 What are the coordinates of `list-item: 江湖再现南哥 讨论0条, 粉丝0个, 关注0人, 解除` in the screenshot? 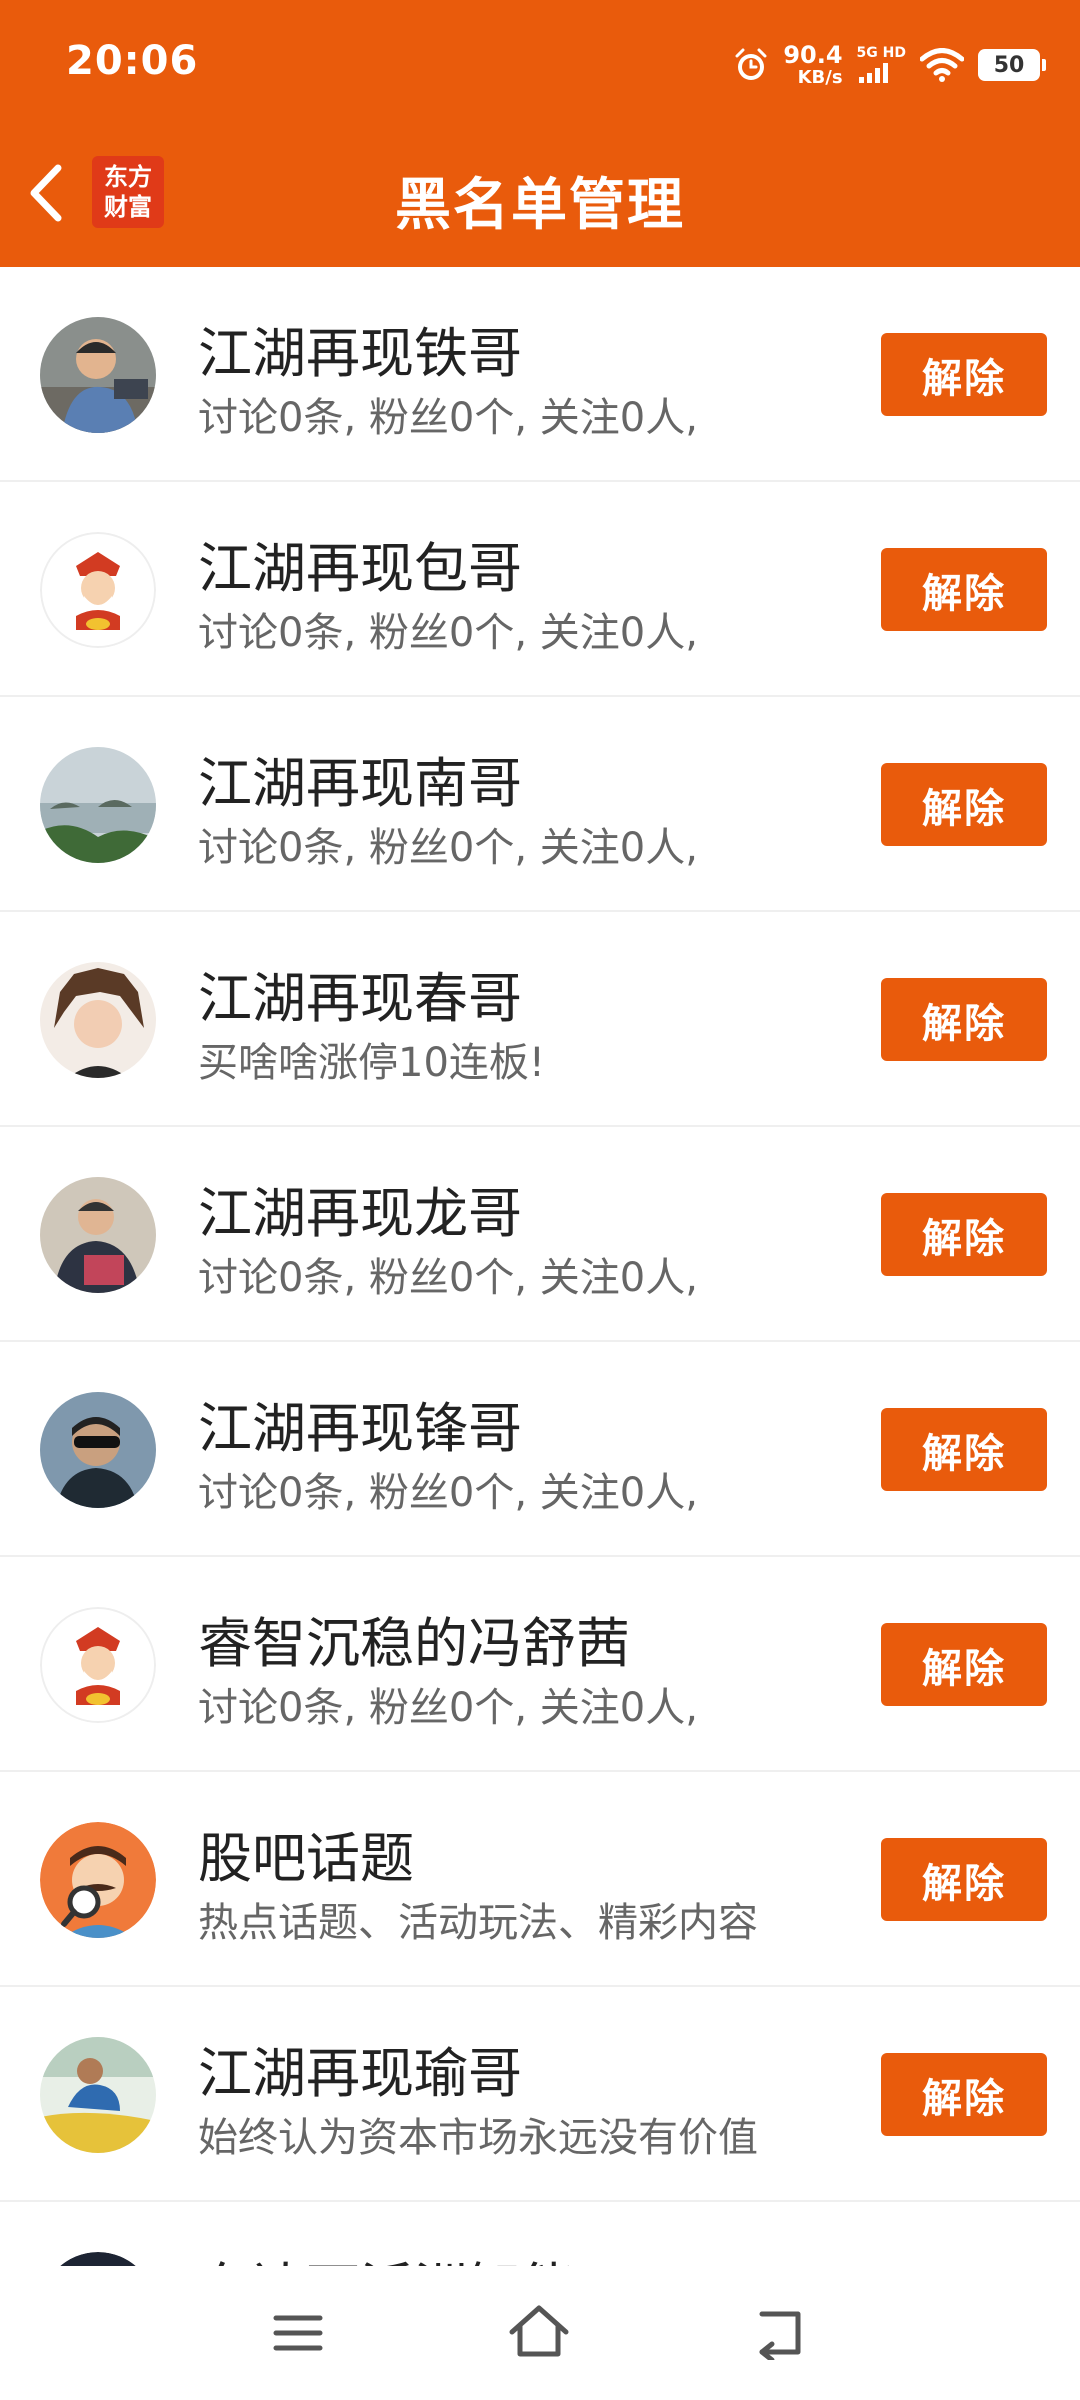 It's located at (540, 804).